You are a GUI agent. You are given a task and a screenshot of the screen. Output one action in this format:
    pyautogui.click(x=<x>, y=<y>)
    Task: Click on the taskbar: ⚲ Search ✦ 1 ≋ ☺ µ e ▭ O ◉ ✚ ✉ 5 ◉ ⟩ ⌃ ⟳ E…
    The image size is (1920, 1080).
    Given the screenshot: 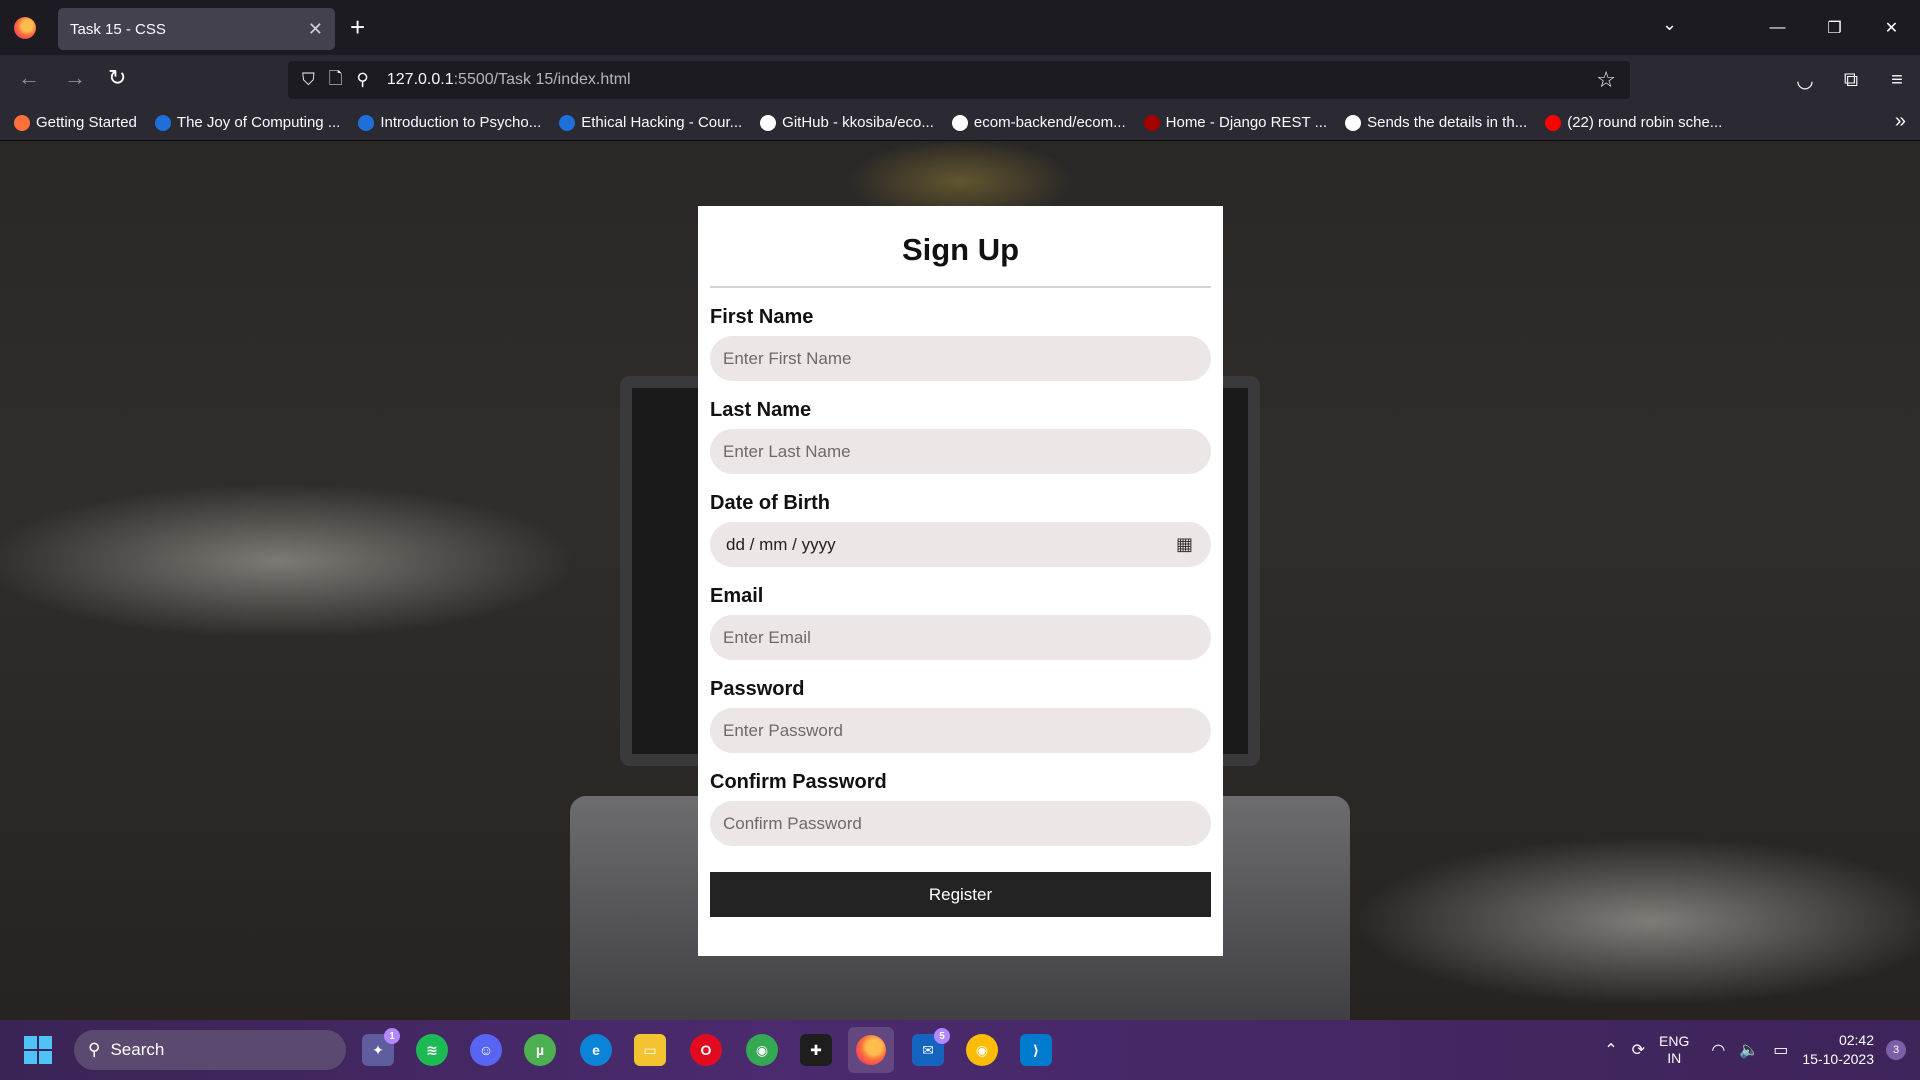 What is the action you would take?
    pyautogui.click(x=960, y=1050)
    